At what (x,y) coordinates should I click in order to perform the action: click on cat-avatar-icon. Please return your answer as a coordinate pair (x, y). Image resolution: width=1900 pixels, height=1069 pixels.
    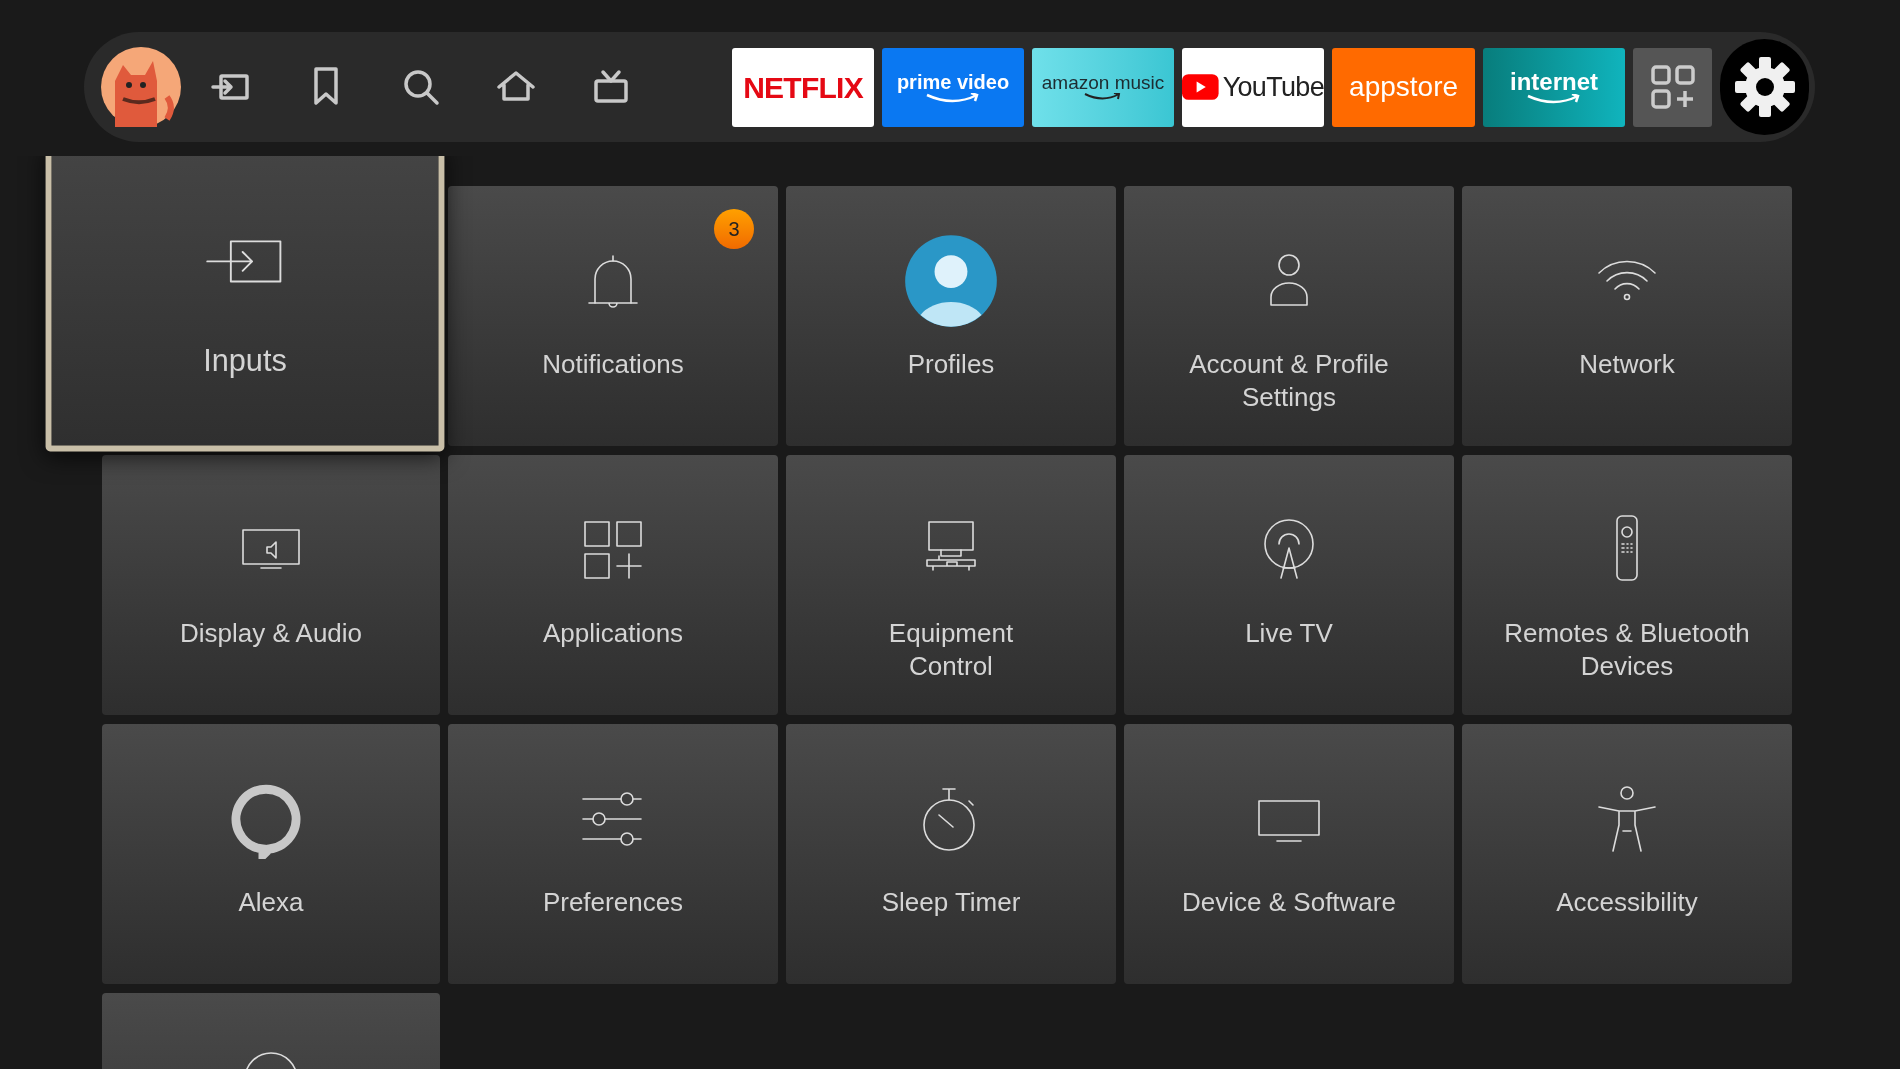
    Looking at the image, I should click on (141, 87).